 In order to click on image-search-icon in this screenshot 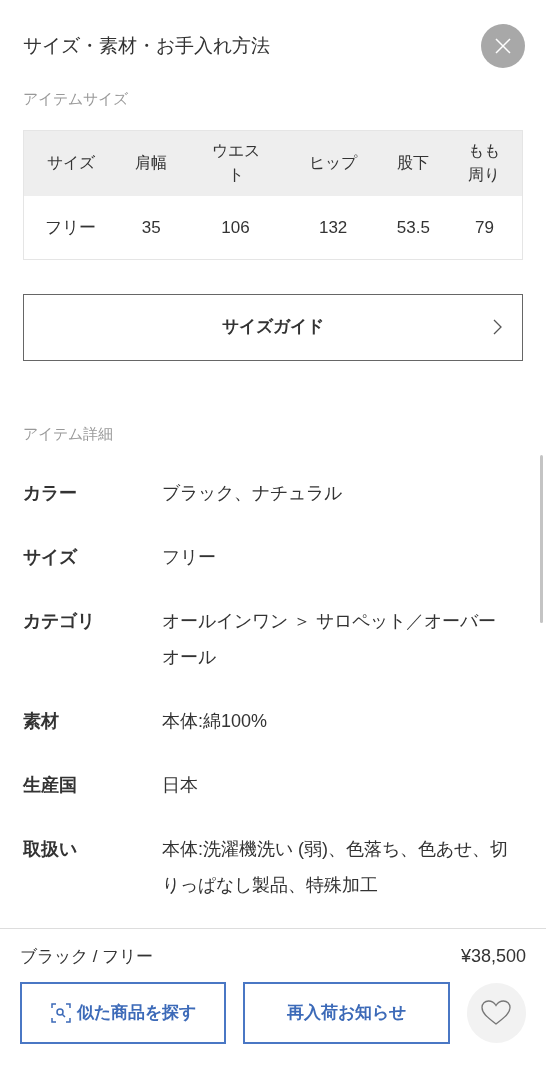, I will do `click(60, 1013)`.